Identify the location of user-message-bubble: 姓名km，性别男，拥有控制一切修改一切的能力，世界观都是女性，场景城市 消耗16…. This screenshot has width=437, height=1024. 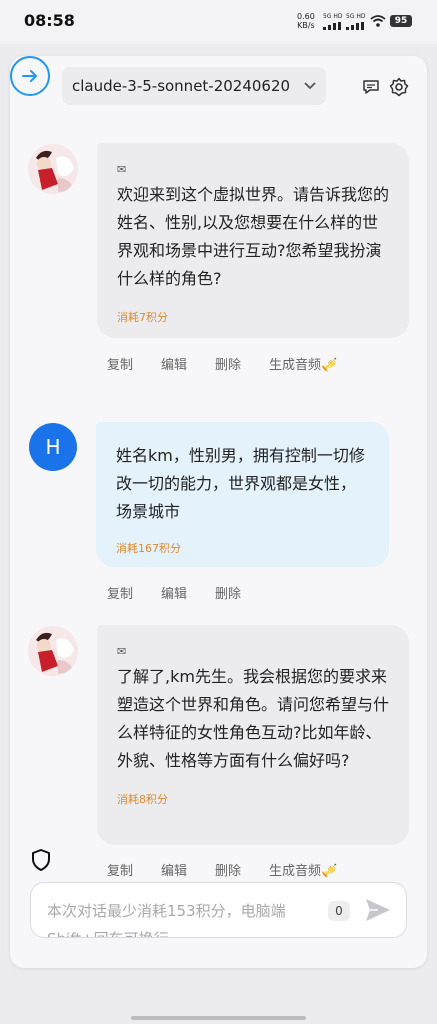
(242, 494).